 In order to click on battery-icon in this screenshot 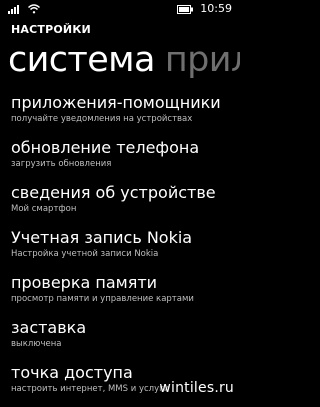, I will do `click(185, 9)`.